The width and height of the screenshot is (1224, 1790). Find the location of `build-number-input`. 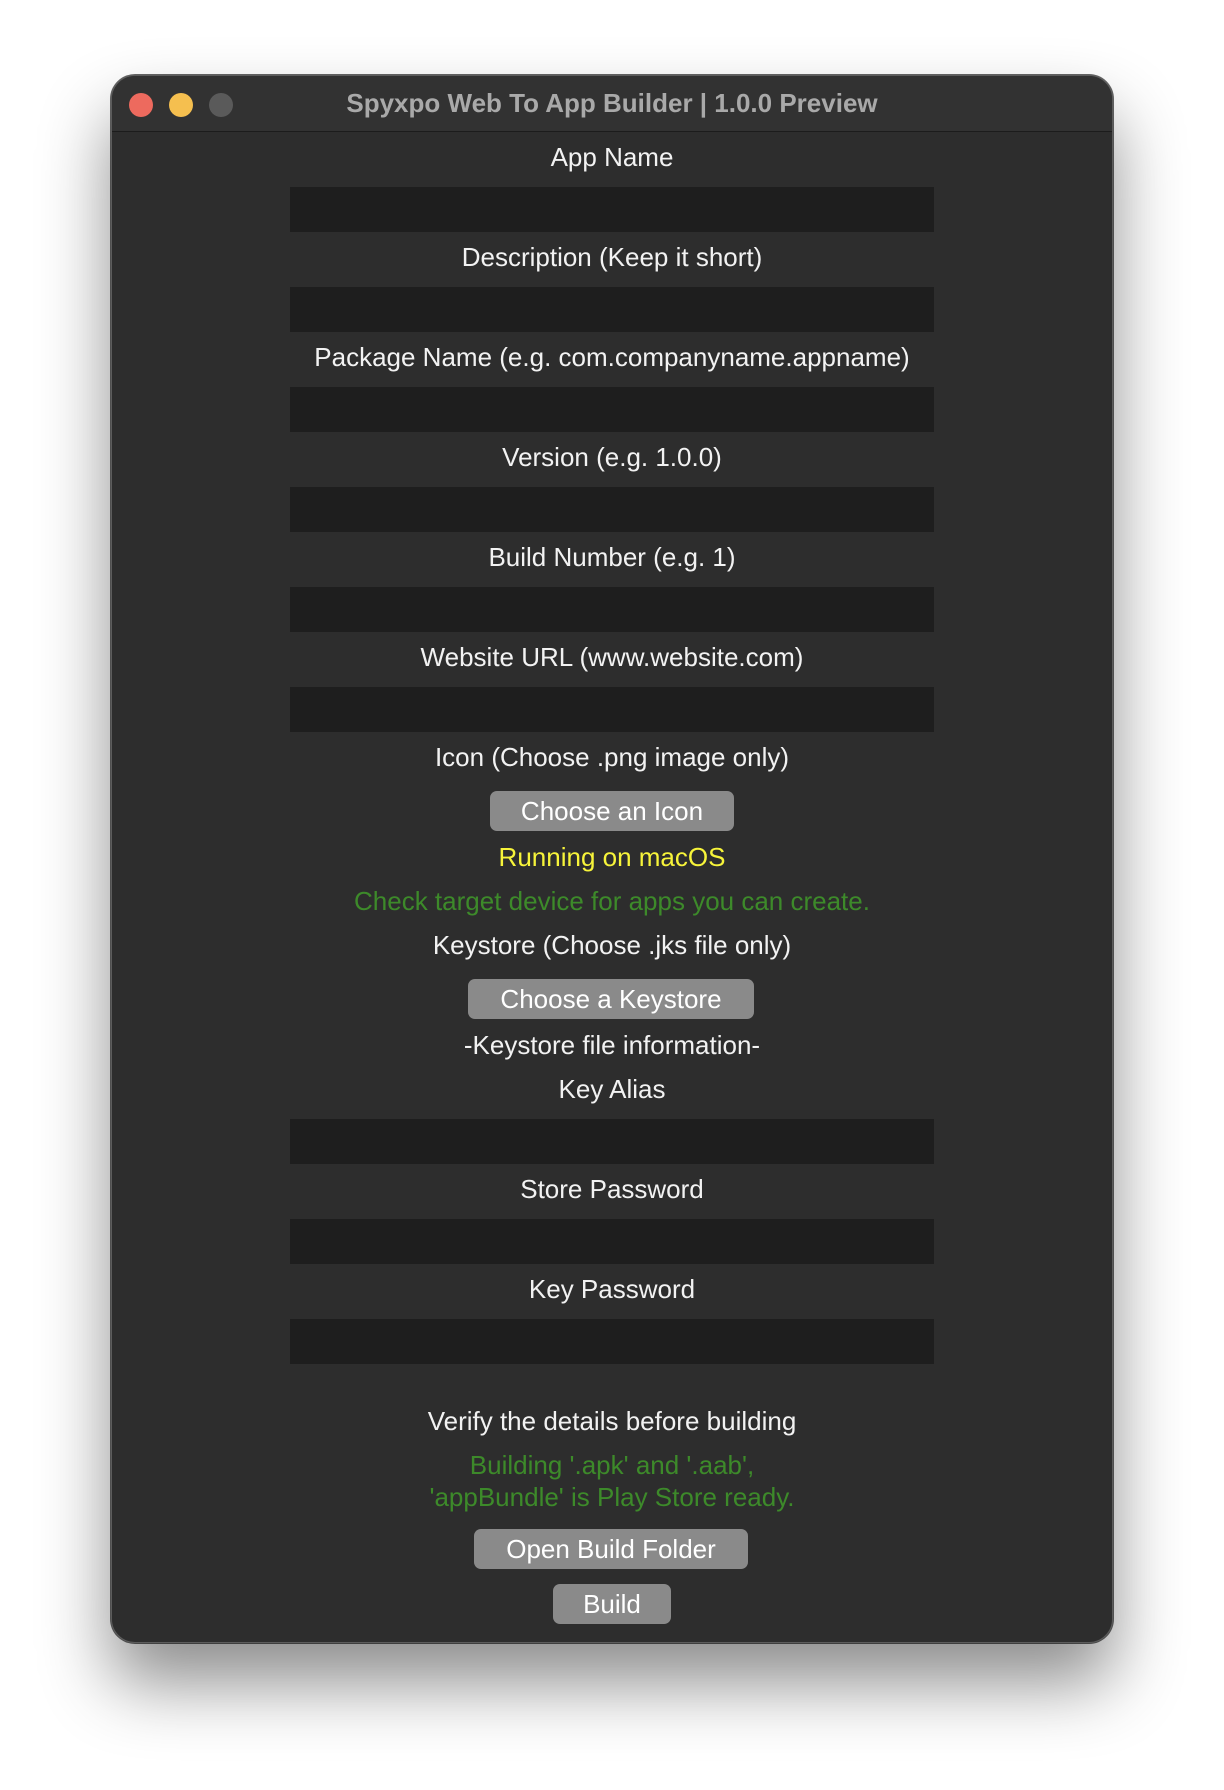

build-number-input is located at coordinates (612, 609).